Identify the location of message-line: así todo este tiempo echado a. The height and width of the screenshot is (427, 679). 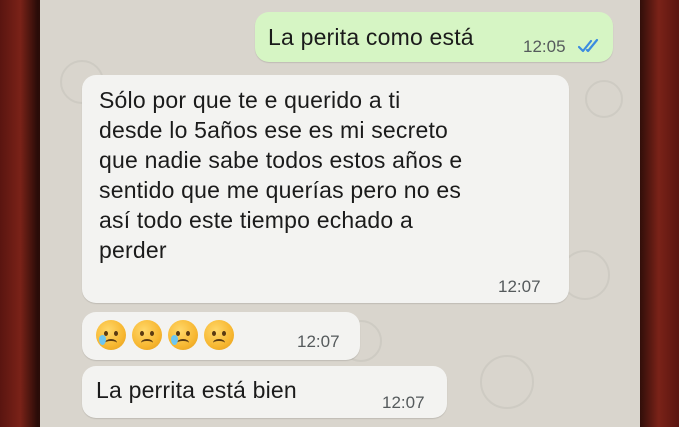
(256, 220).